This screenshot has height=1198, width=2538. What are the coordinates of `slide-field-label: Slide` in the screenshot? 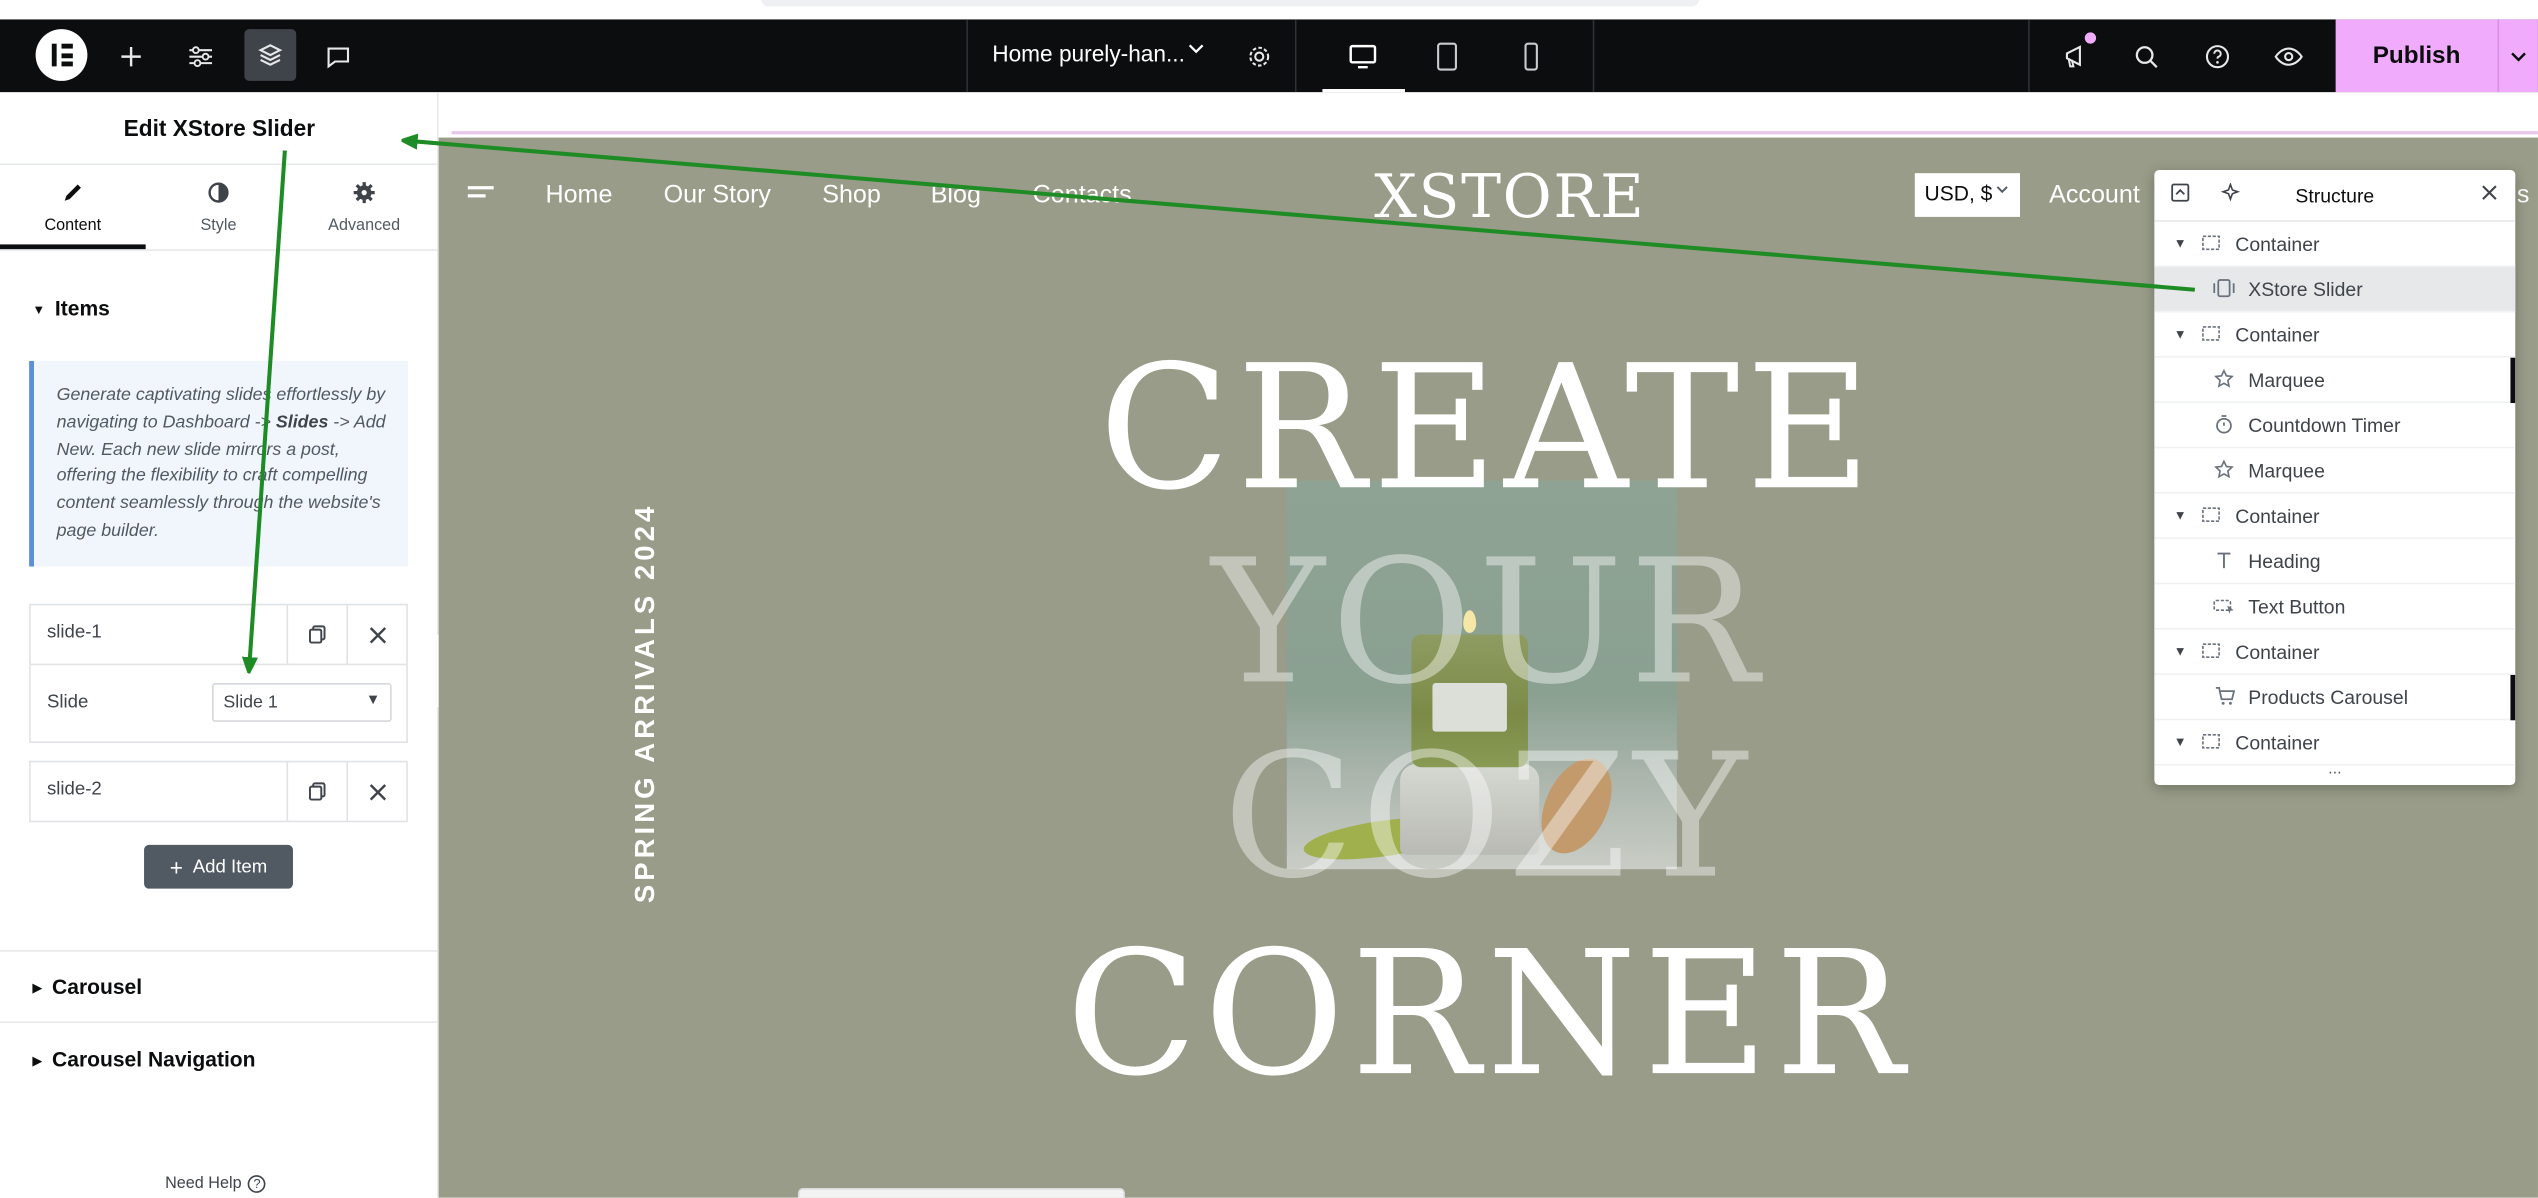 It's located at (67, 702).